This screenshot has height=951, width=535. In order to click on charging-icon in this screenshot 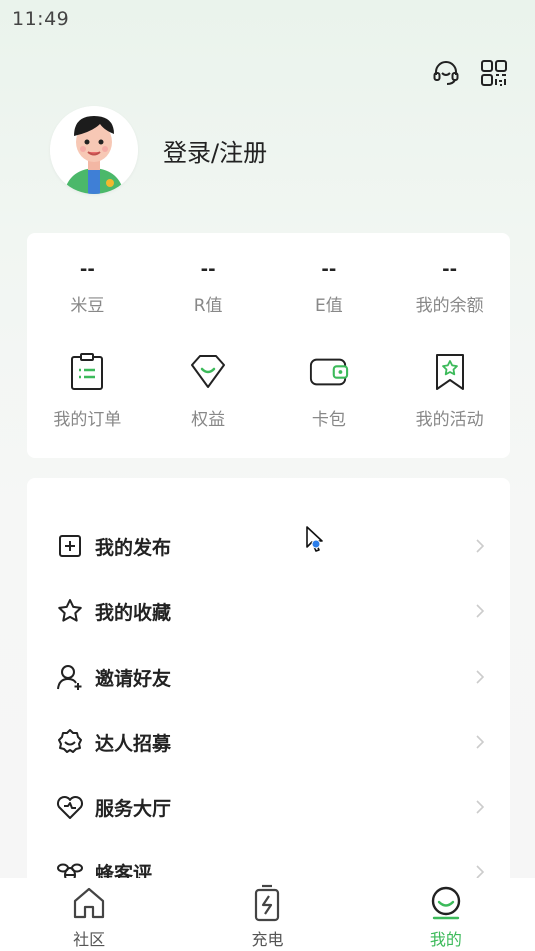, I will do `click(267, 903)`.